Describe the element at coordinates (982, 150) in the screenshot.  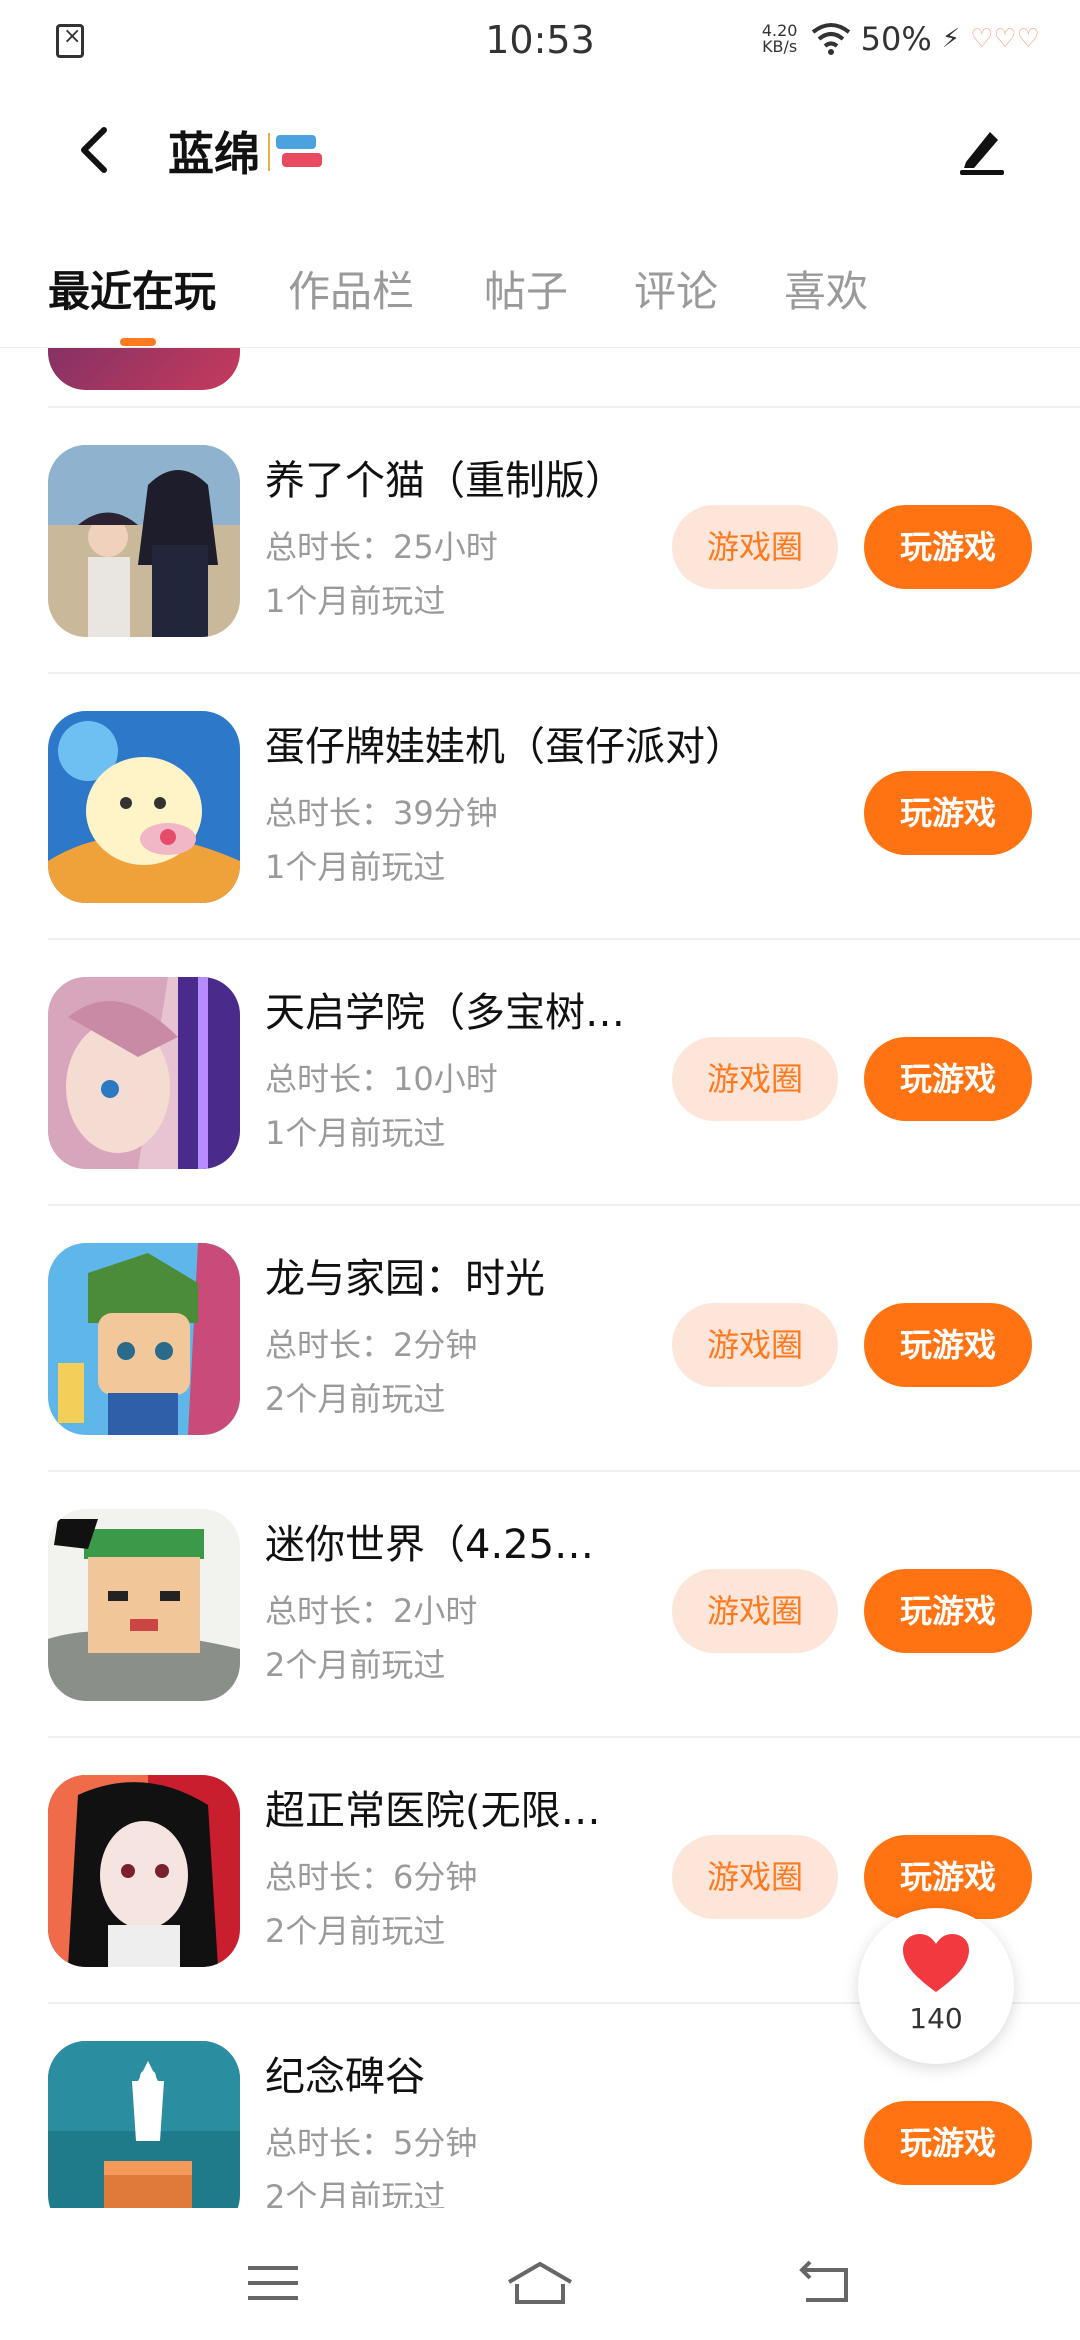
I see `edit-icon` at that location.